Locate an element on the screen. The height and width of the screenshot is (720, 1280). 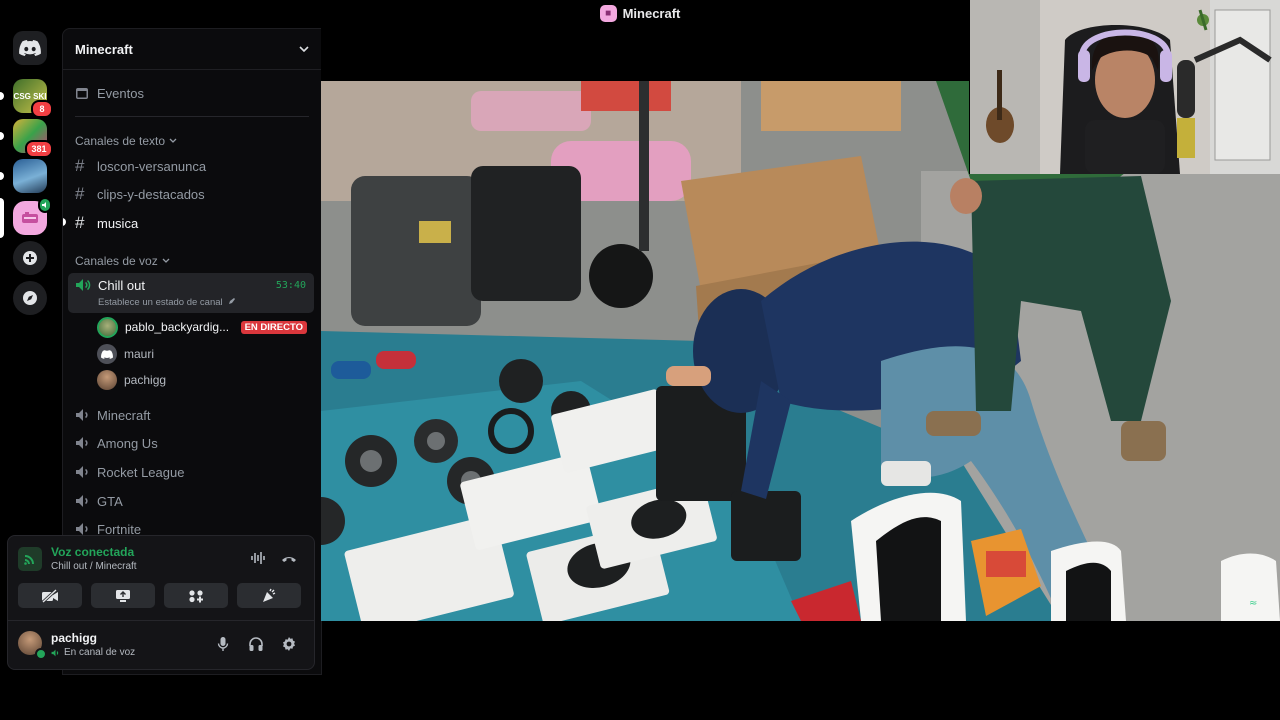
server-header: Minecraft is located at coordinates (192, 49).